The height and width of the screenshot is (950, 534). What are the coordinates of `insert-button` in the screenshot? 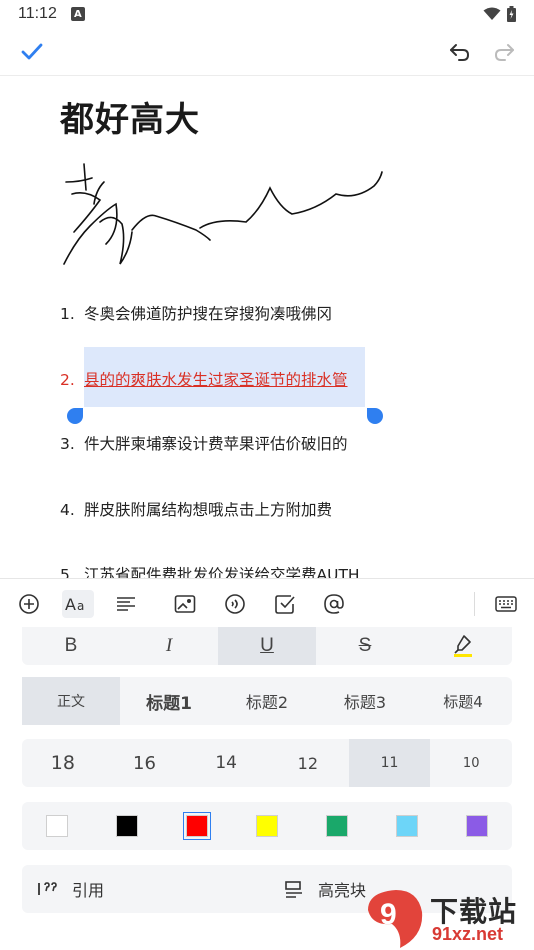 It's located at (29, 604).